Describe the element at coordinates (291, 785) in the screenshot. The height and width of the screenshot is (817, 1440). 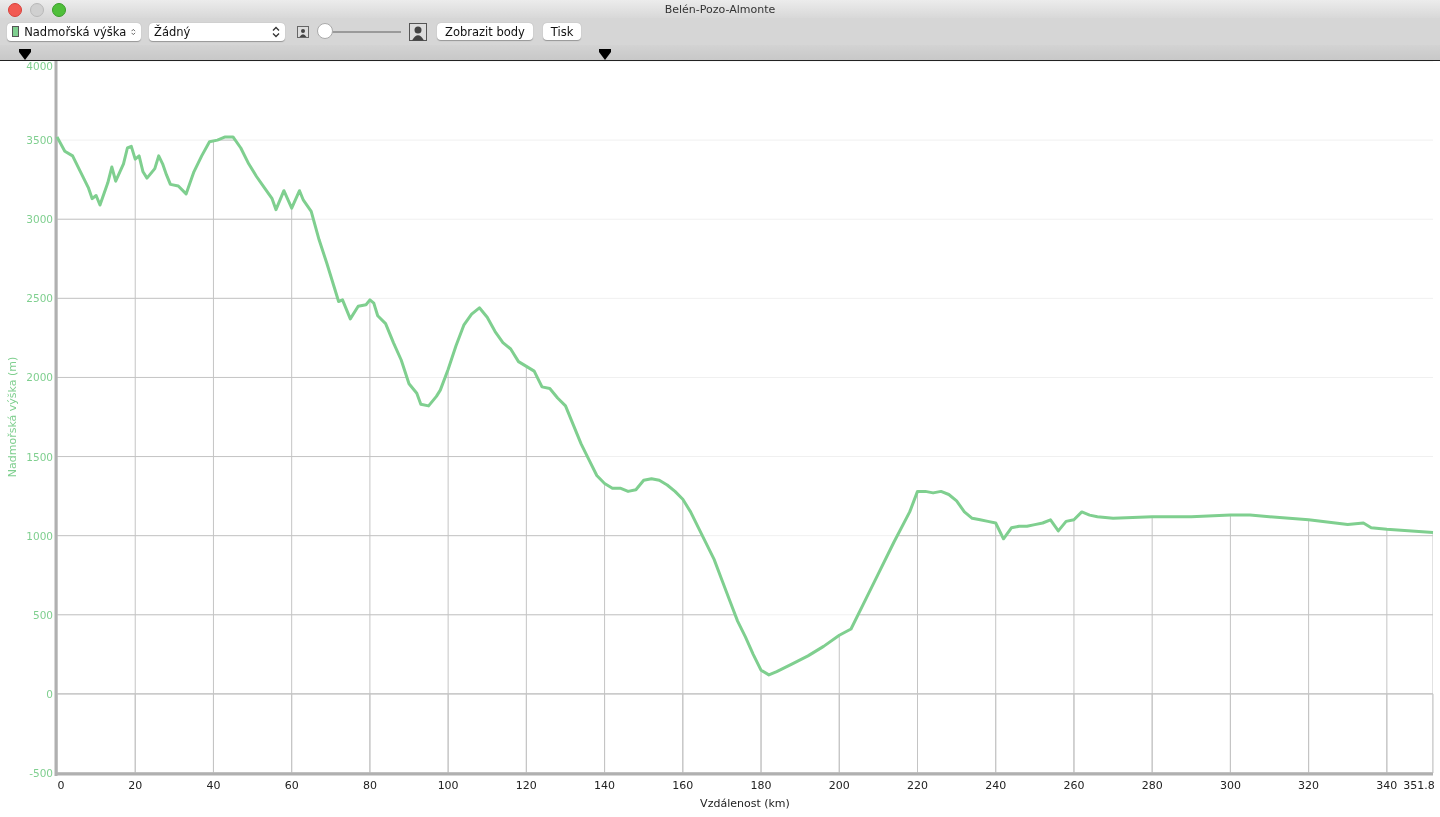
I see `x-tick-label: 60` at that location.